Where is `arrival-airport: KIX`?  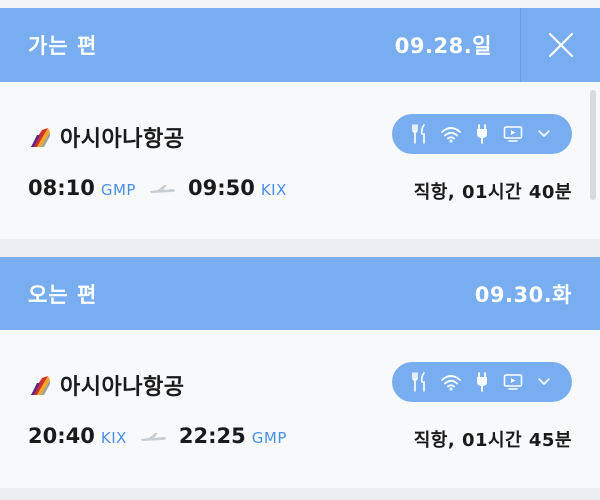 arrival-airport: KIX is located at coordinates (273, 190).